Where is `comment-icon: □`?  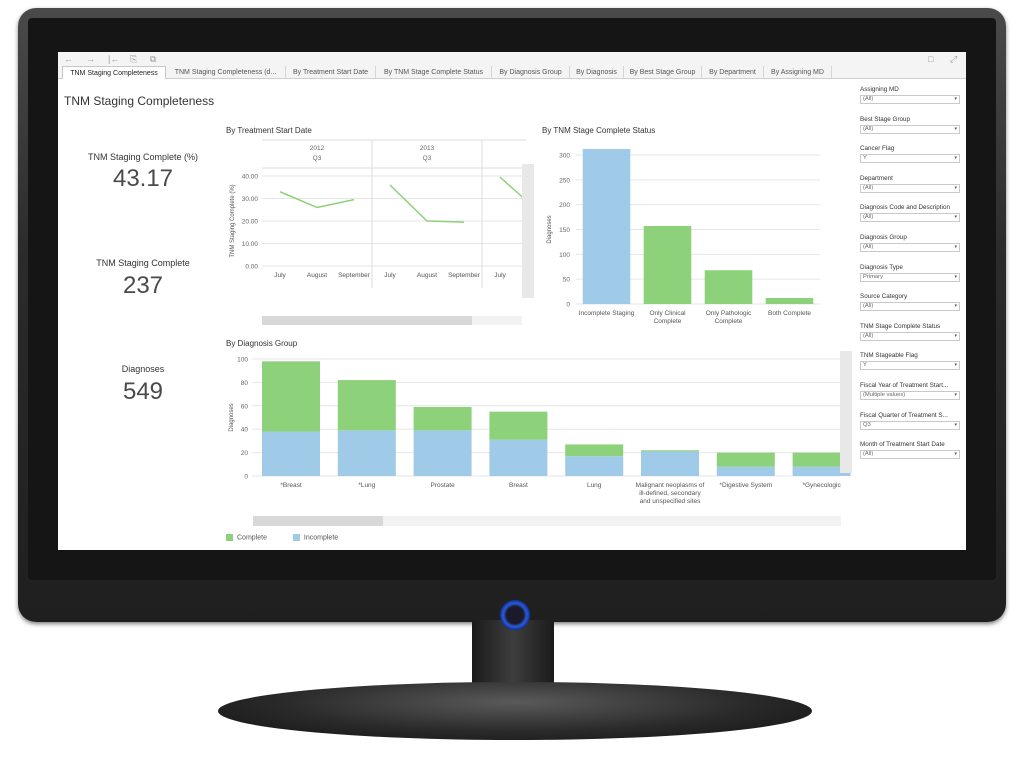 comment-icon: □ is located at coordinates (930, 59).